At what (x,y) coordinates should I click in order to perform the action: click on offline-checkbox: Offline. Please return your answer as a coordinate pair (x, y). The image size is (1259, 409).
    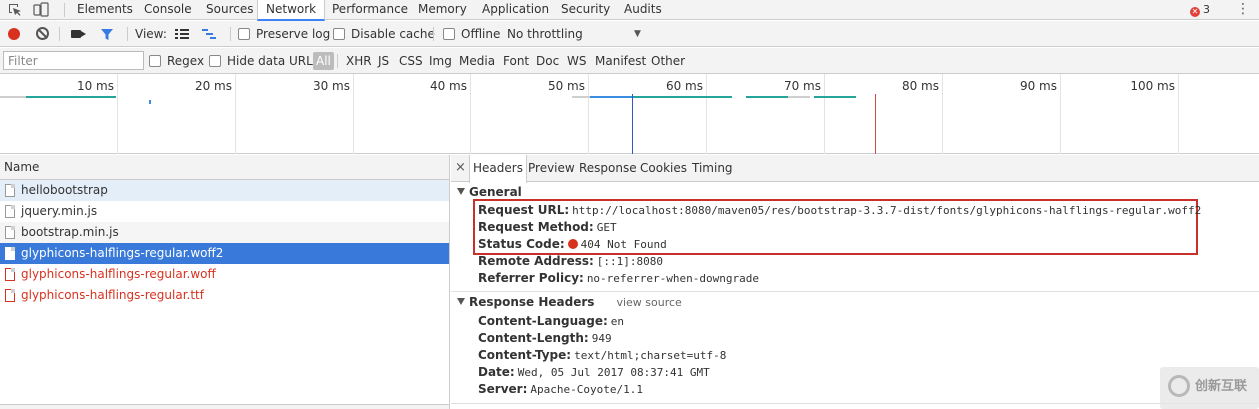
    Looking at the image, I should click on (471, 34).